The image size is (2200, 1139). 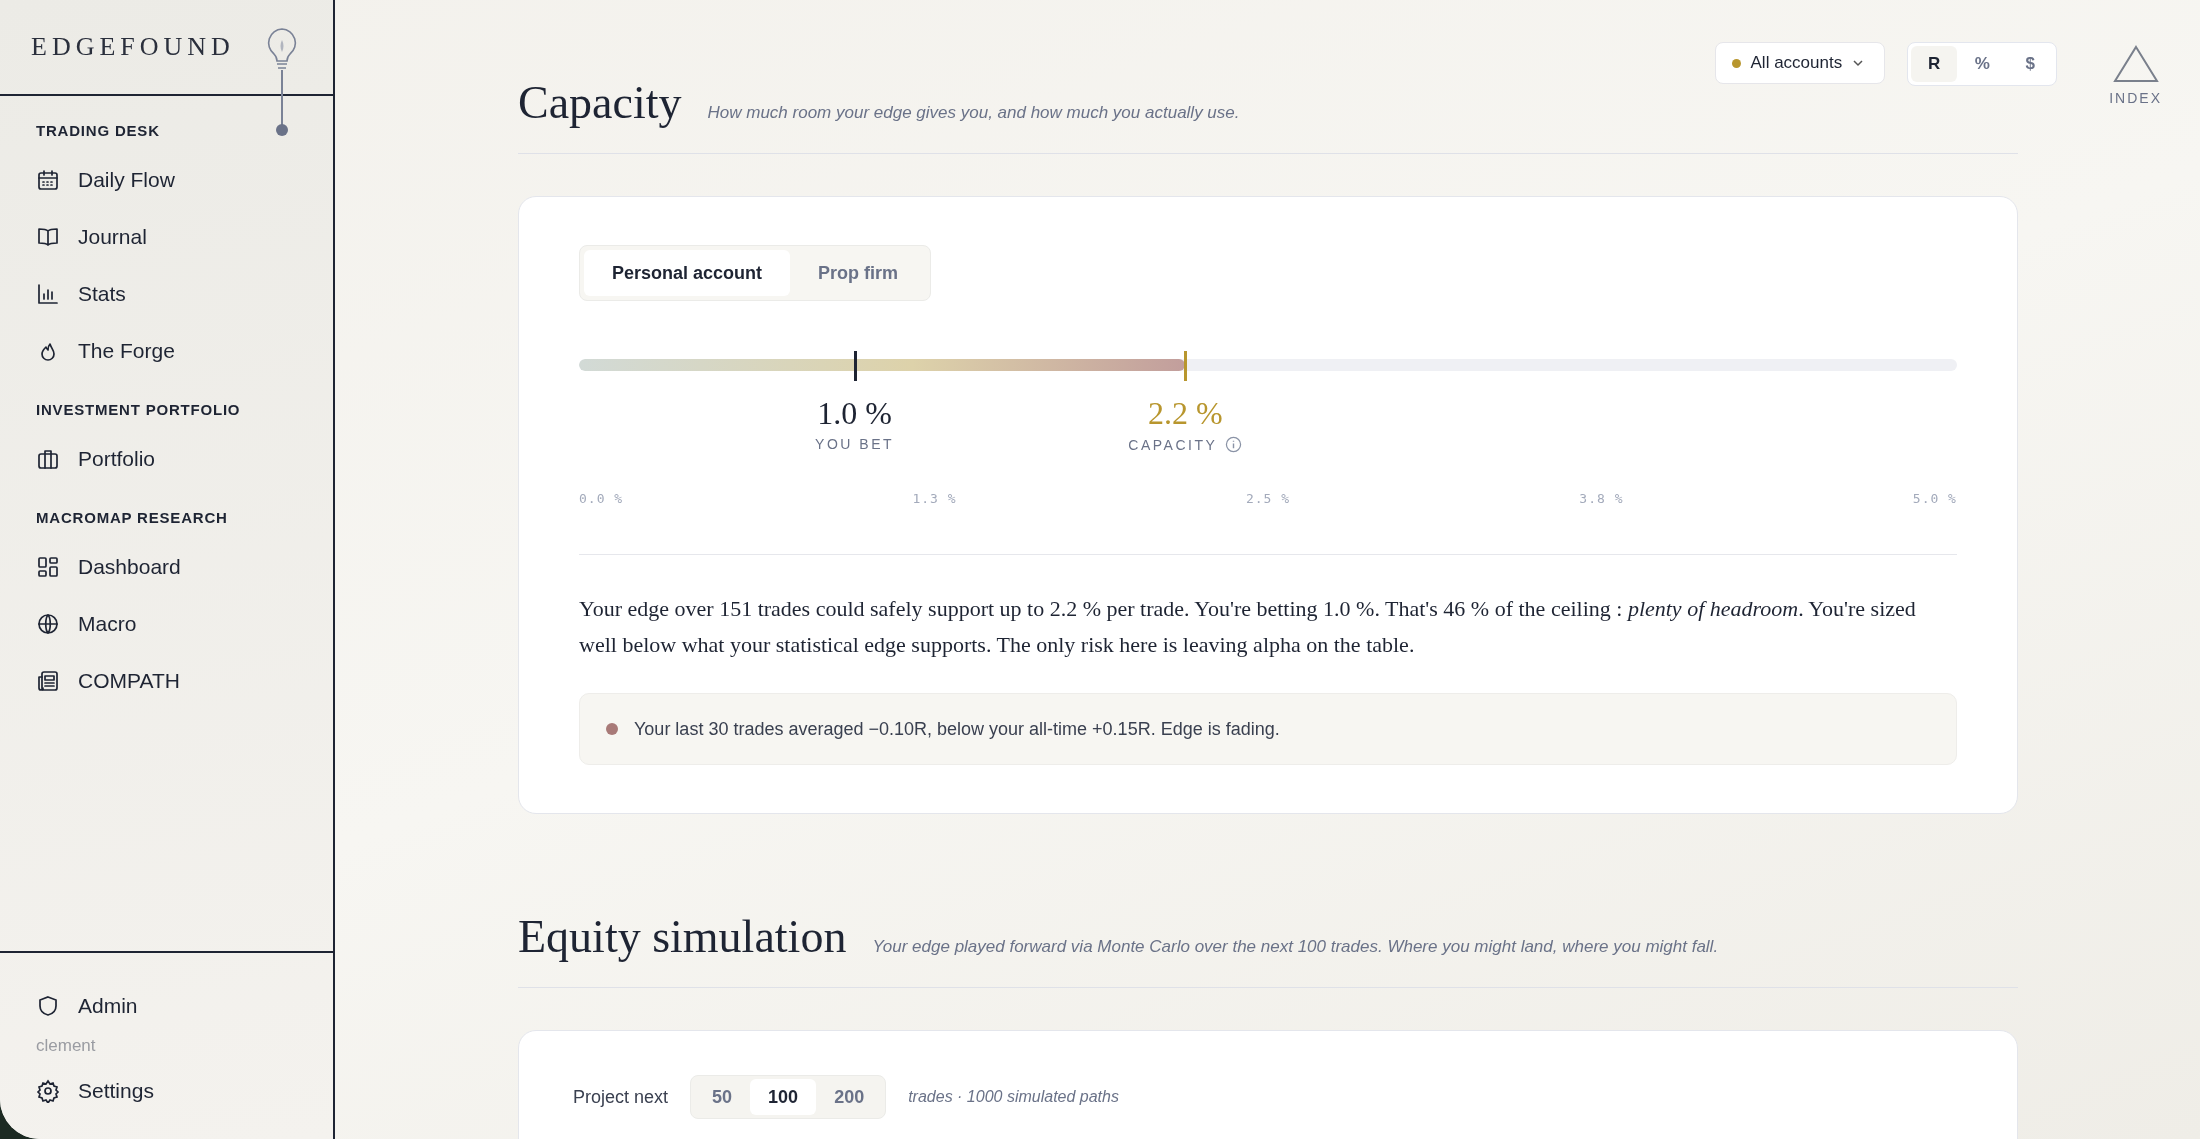 I want to click on settings-icon, so click(x=48, y=1090).